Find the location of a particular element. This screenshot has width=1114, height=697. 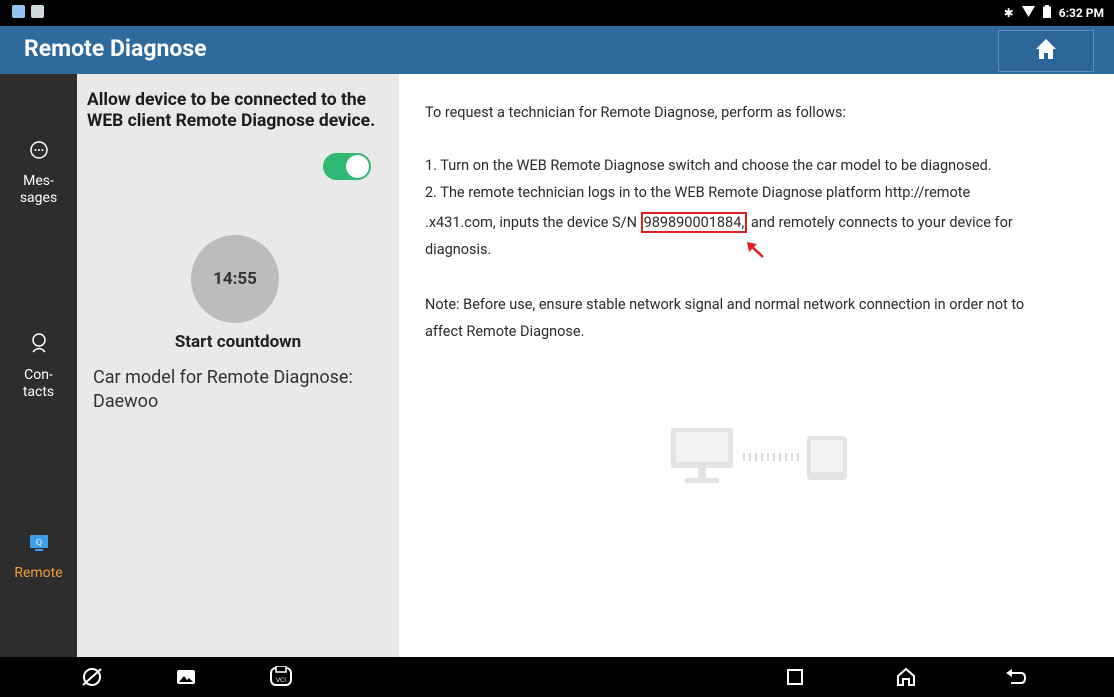

car-model-info: Car model for Remote Diagnose: Daewoo is located at coordinates (243, 390).